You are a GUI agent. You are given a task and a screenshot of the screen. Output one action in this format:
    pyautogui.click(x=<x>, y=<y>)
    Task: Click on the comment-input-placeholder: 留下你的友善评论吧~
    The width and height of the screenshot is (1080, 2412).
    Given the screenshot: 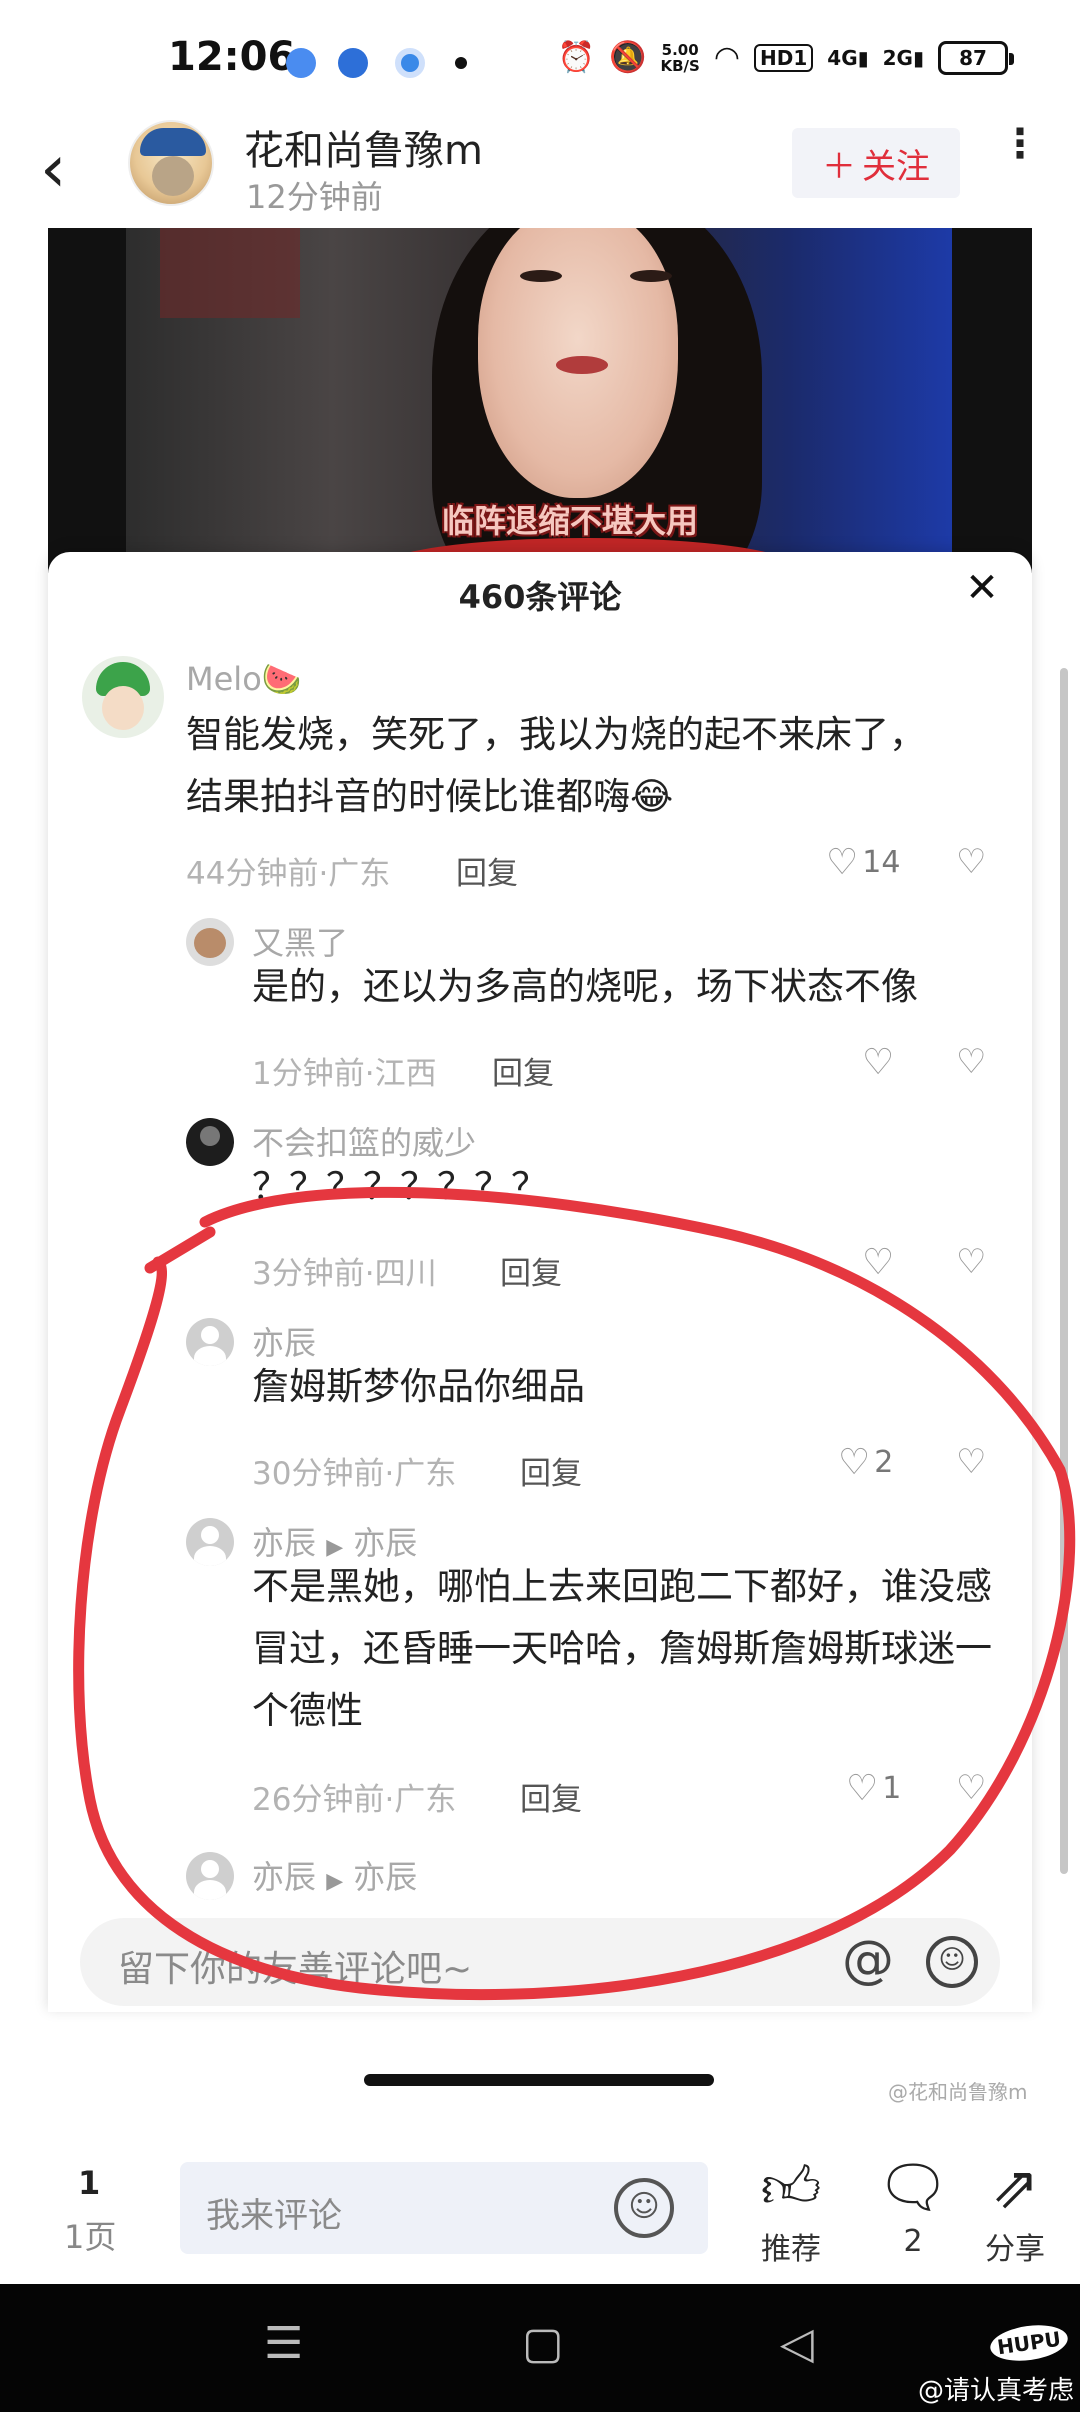 What is the action you would take?
    pyautogui.click(x=295, y=1969)
    